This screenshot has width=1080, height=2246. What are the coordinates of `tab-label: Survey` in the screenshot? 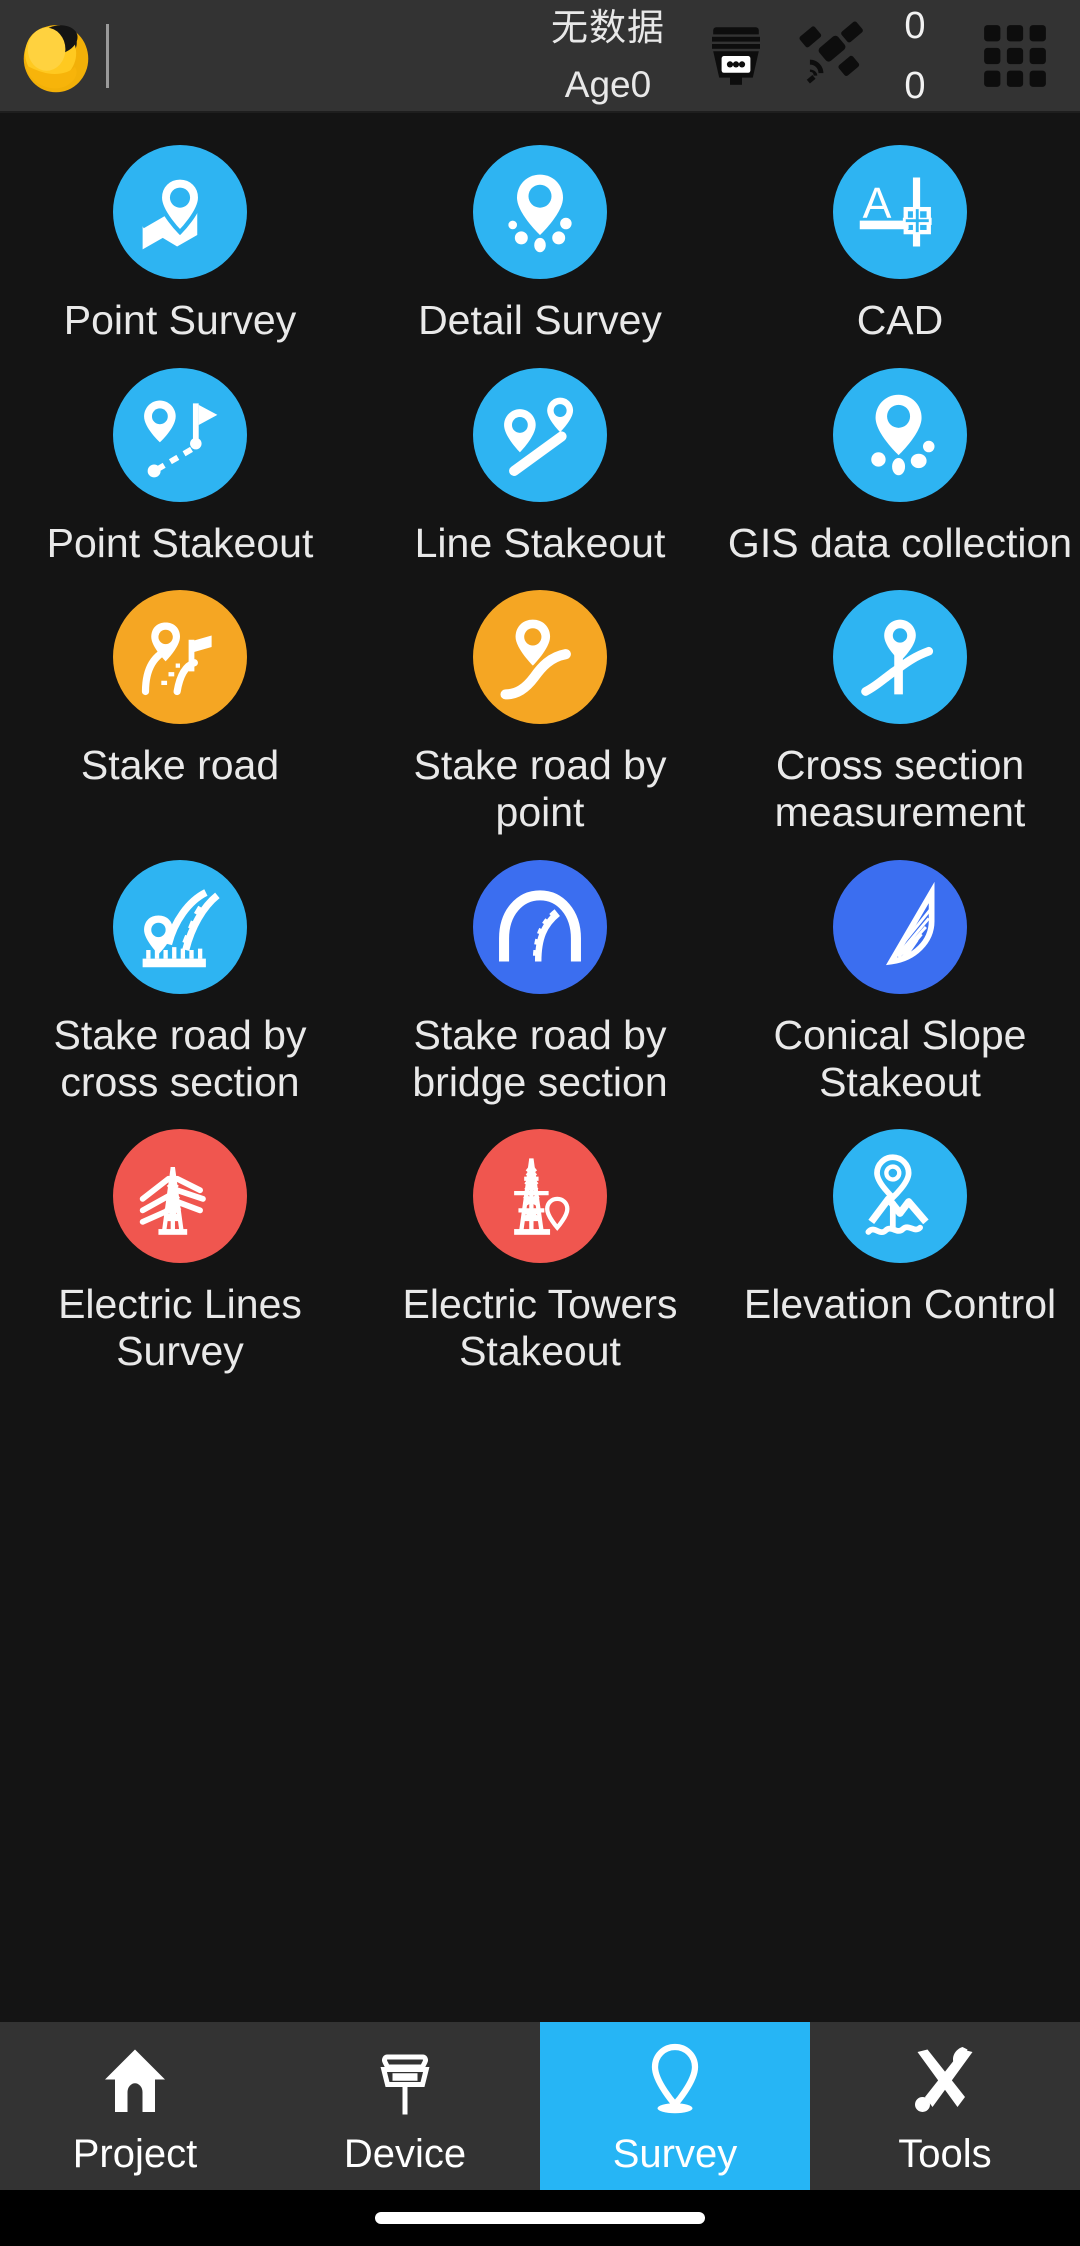 It's located at (675, 2153).